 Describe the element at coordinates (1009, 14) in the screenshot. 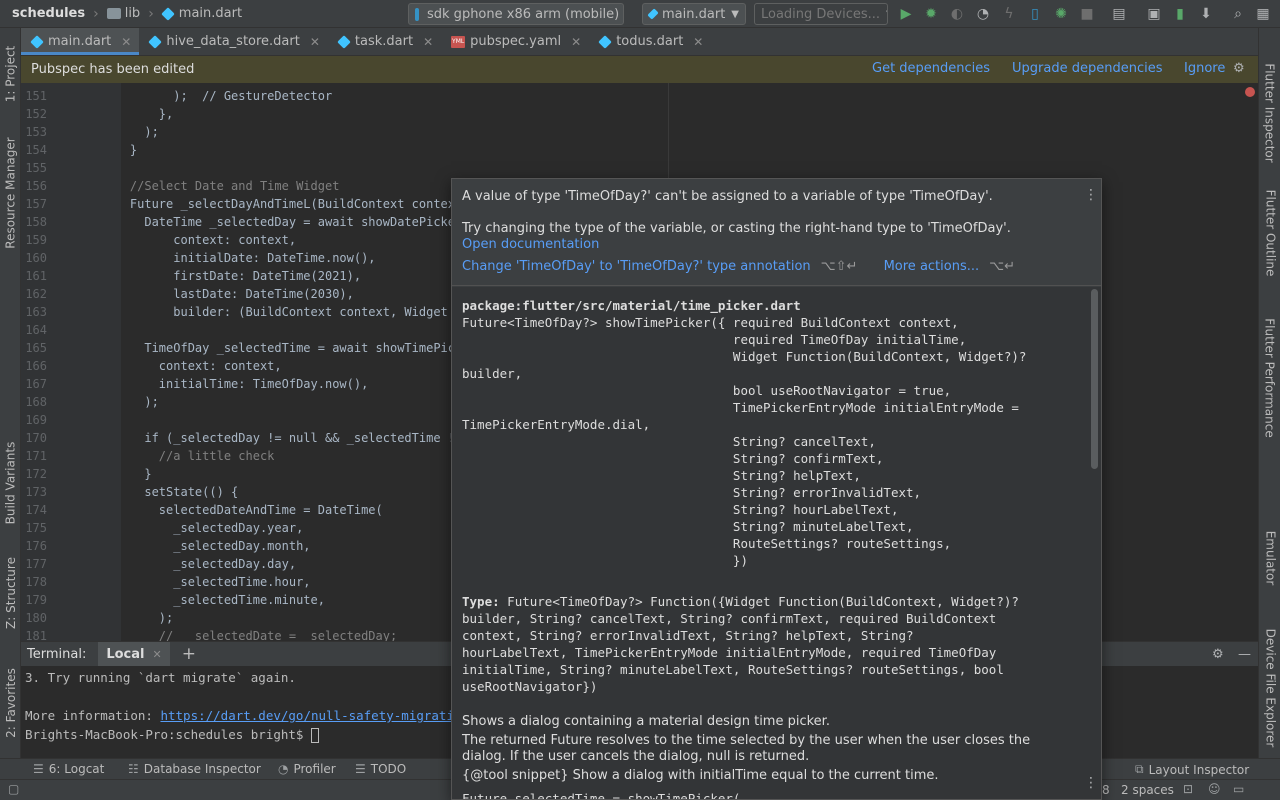

I see `hot-reload-icon: ϟ` at that location.